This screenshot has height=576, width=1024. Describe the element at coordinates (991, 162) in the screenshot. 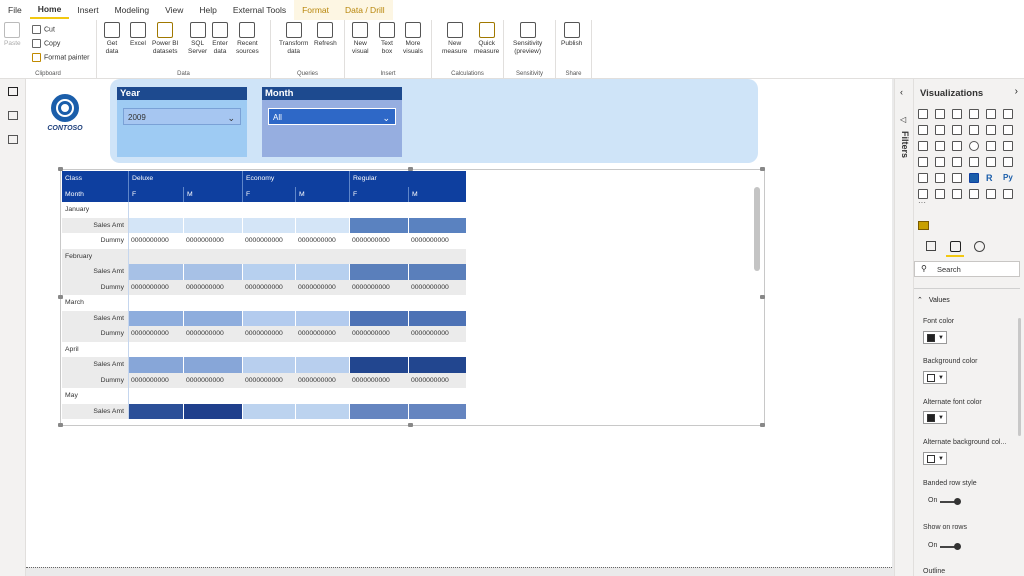

I see `card-icon` at that location.